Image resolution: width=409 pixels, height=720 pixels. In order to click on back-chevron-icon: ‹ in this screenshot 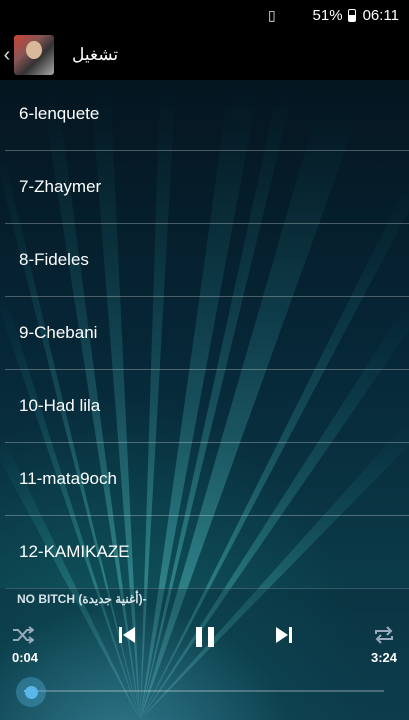, I will do `click(7, 55)`.